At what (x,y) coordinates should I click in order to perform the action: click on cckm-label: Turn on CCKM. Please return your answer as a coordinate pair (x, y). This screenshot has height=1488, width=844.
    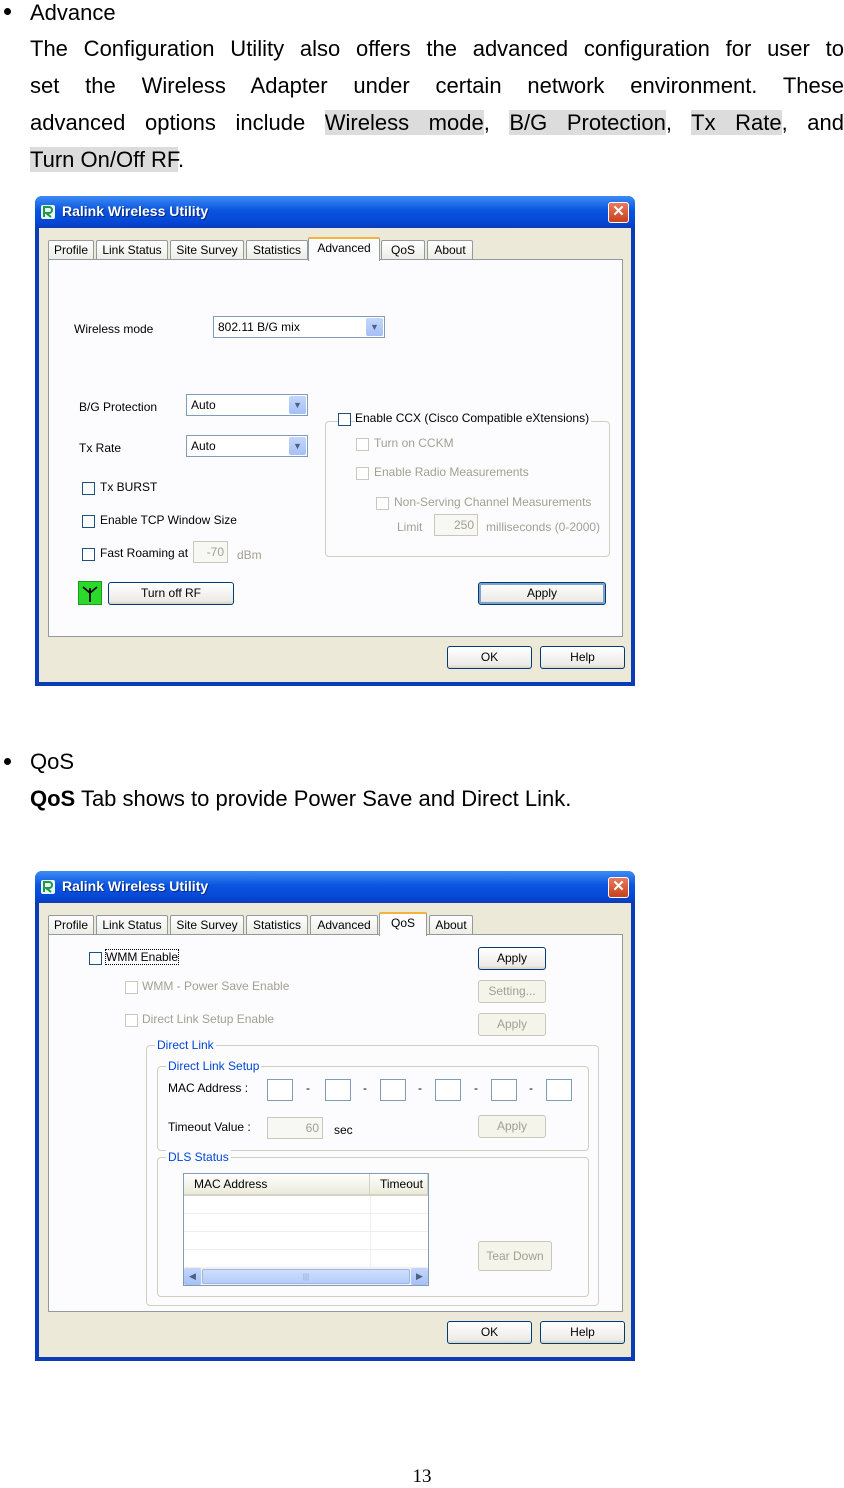
    Looking at the image, I should click on (414, 443).